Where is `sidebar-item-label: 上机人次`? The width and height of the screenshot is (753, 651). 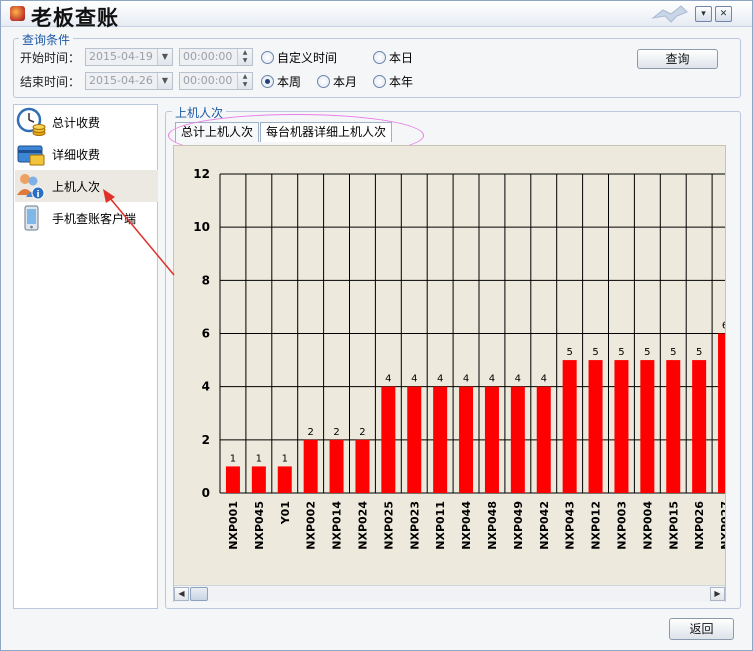
sidebar-item-label: 上机人次 is located at coordinates (76, 186).